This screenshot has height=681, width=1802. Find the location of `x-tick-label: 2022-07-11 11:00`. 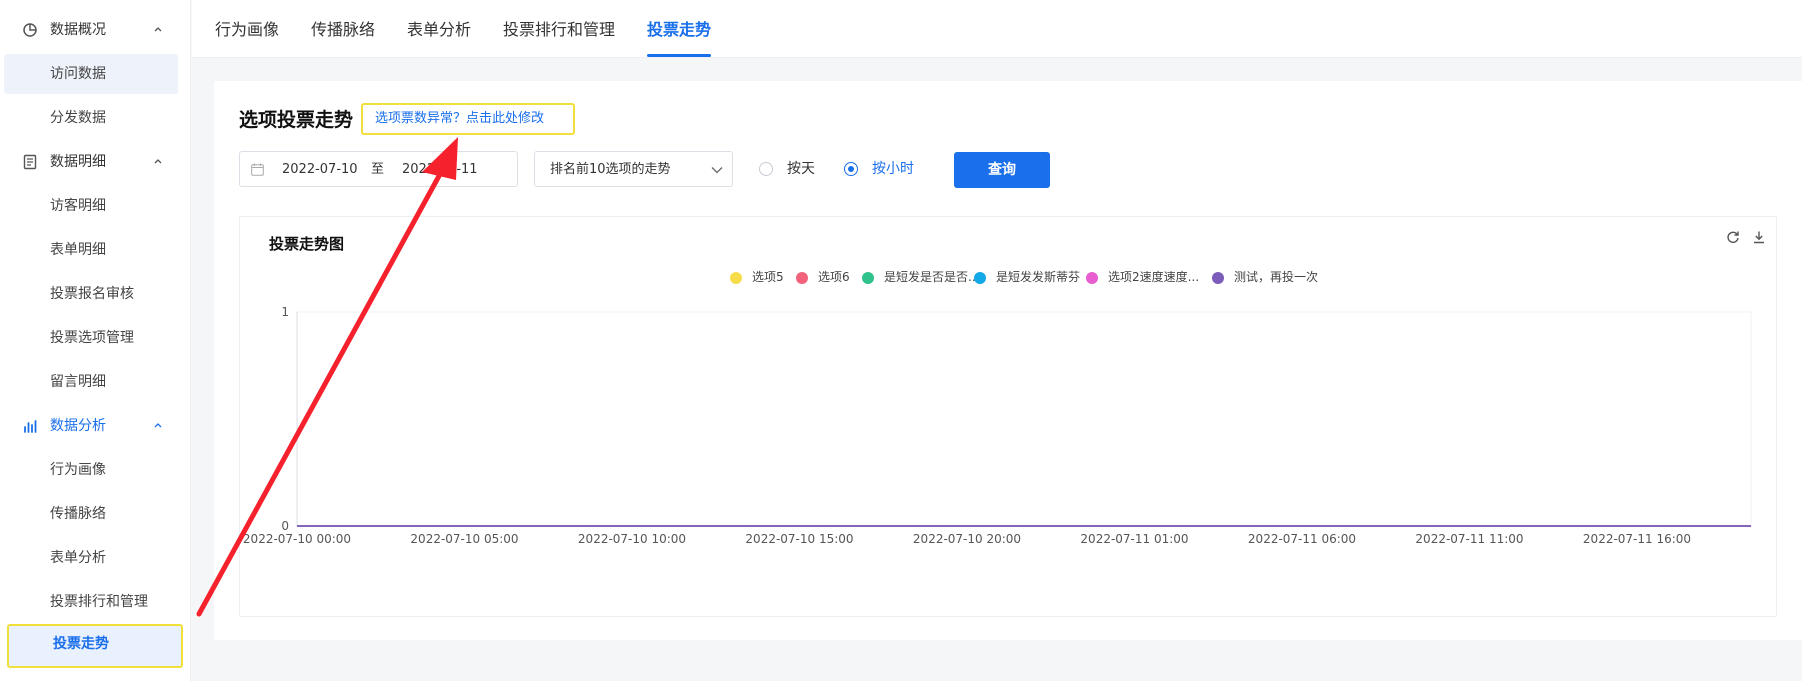

x-tick-label: 2022-07-11 11:00 is located at coordinates (1469, 539).